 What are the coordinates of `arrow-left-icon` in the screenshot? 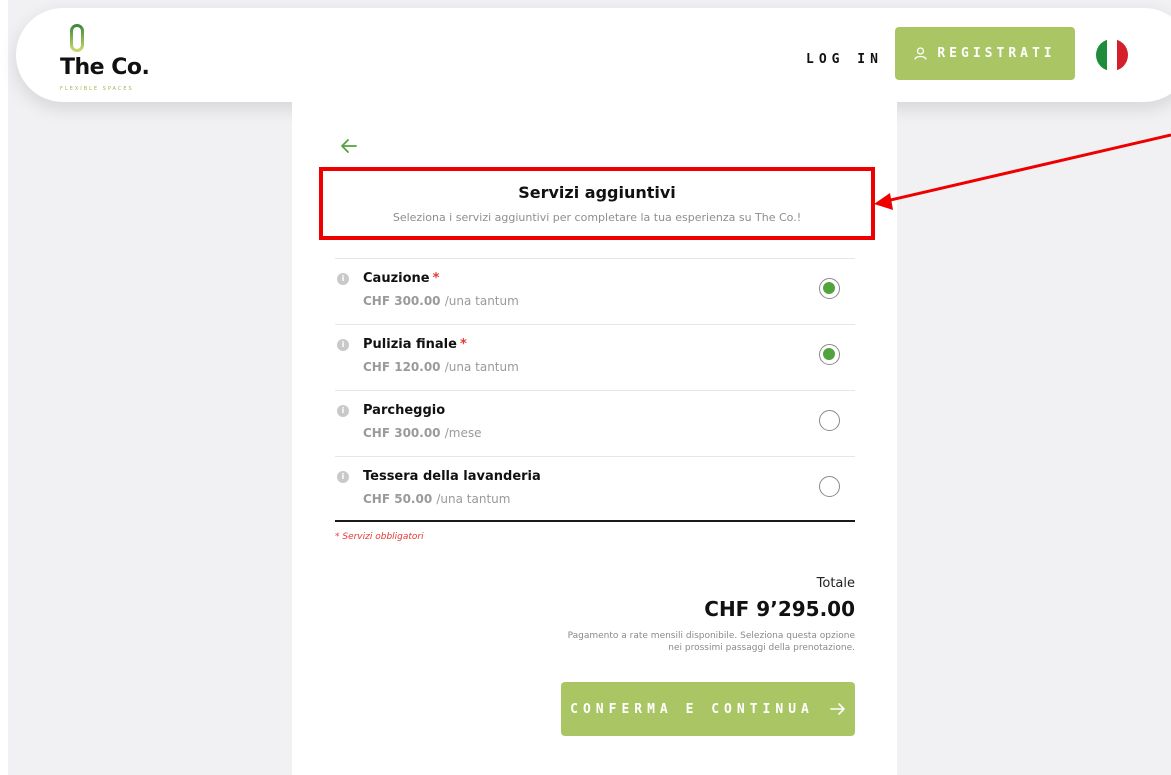 It's located at (349, 146).